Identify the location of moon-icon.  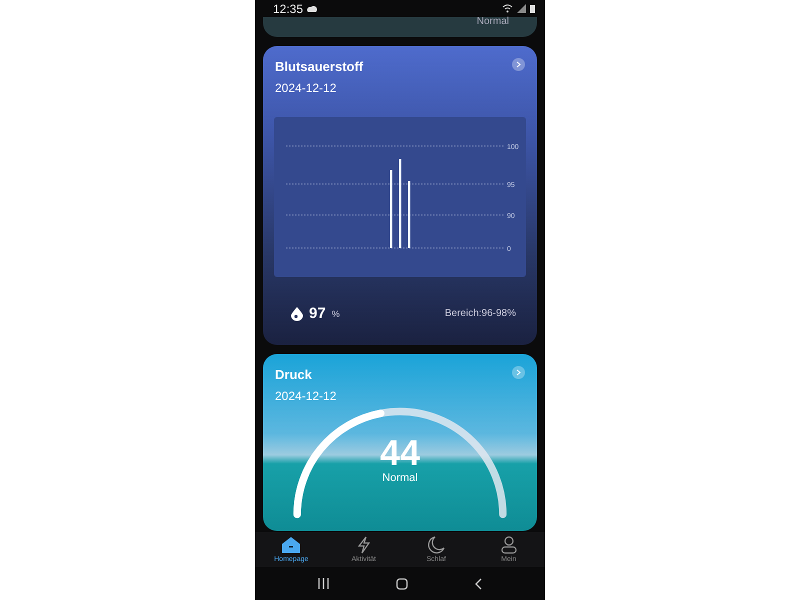
(436, 545).